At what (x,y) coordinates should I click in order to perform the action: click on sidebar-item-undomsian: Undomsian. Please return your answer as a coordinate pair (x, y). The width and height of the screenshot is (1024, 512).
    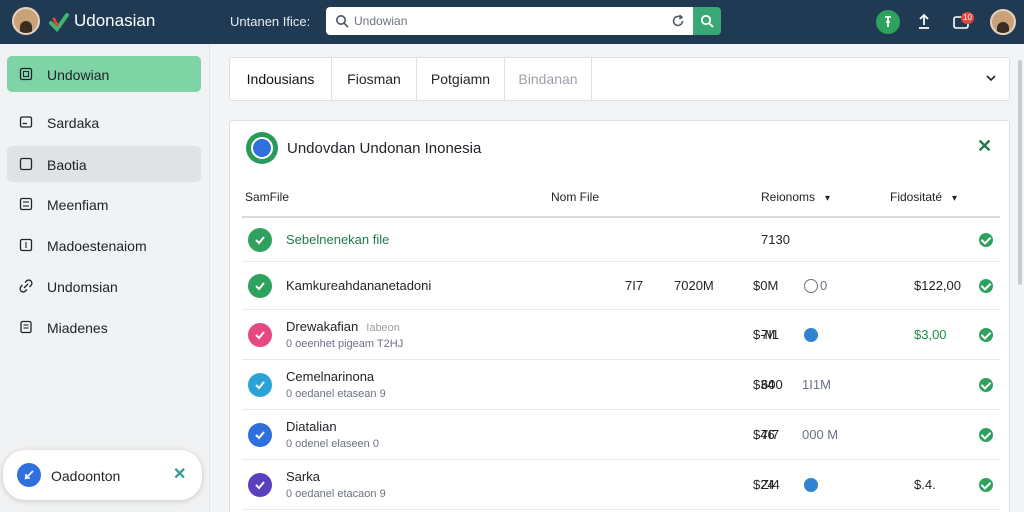
    Looking at the image, I should click on (104, 286).